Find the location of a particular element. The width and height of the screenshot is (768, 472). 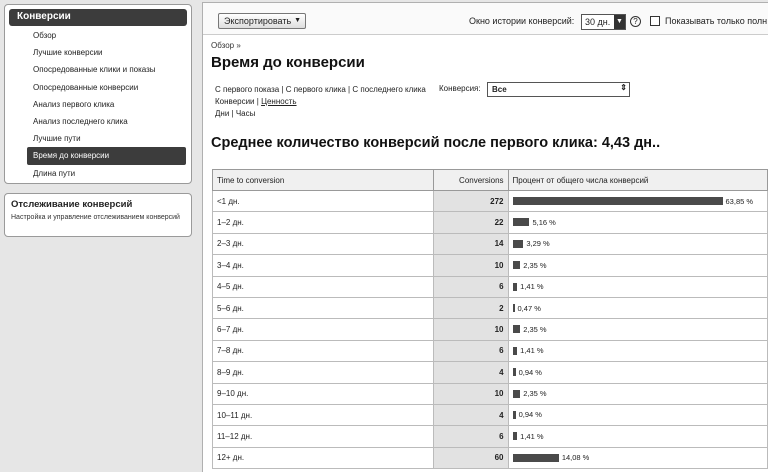

percent-label: 63,85 % is located at coordinates (739, 201).